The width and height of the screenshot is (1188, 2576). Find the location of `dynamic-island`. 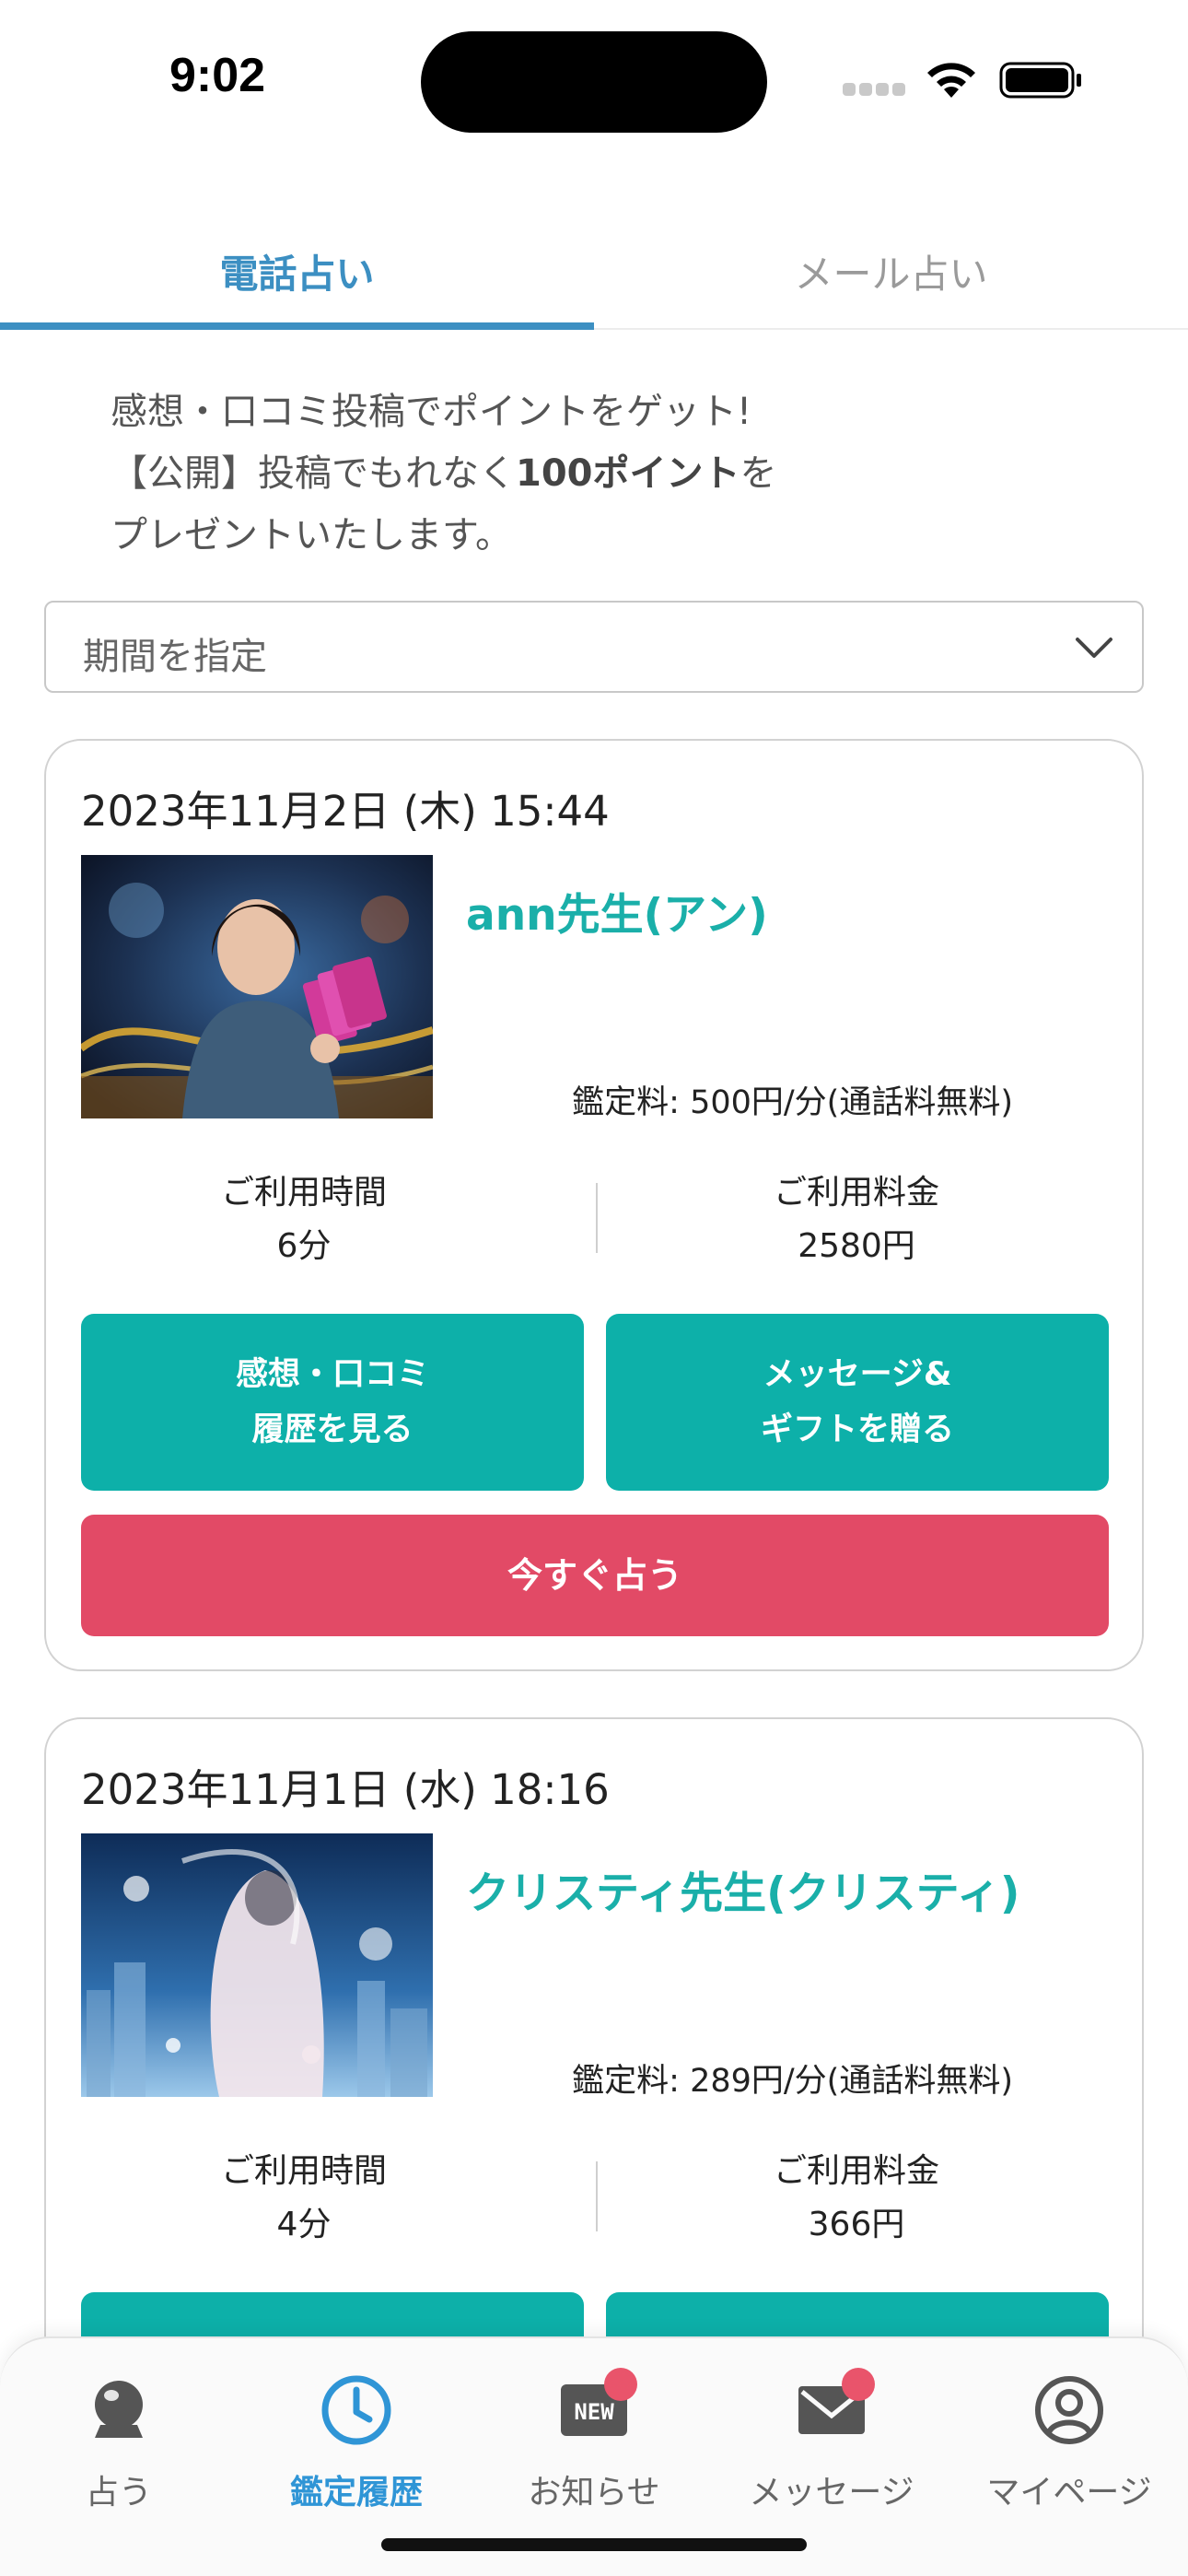

dynamic-island is located at coordinates (594, 82).